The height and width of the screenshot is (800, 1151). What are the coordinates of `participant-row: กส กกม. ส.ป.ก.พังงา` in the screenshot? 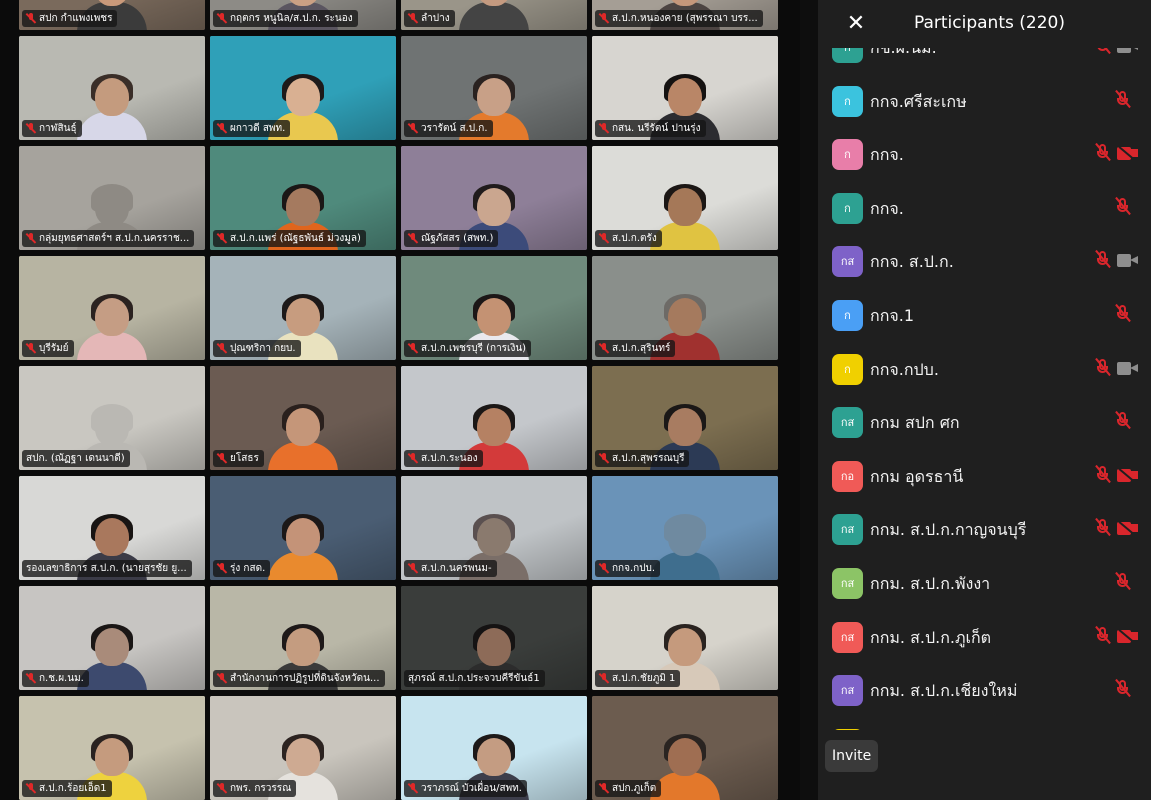 It's located at (984, 582).